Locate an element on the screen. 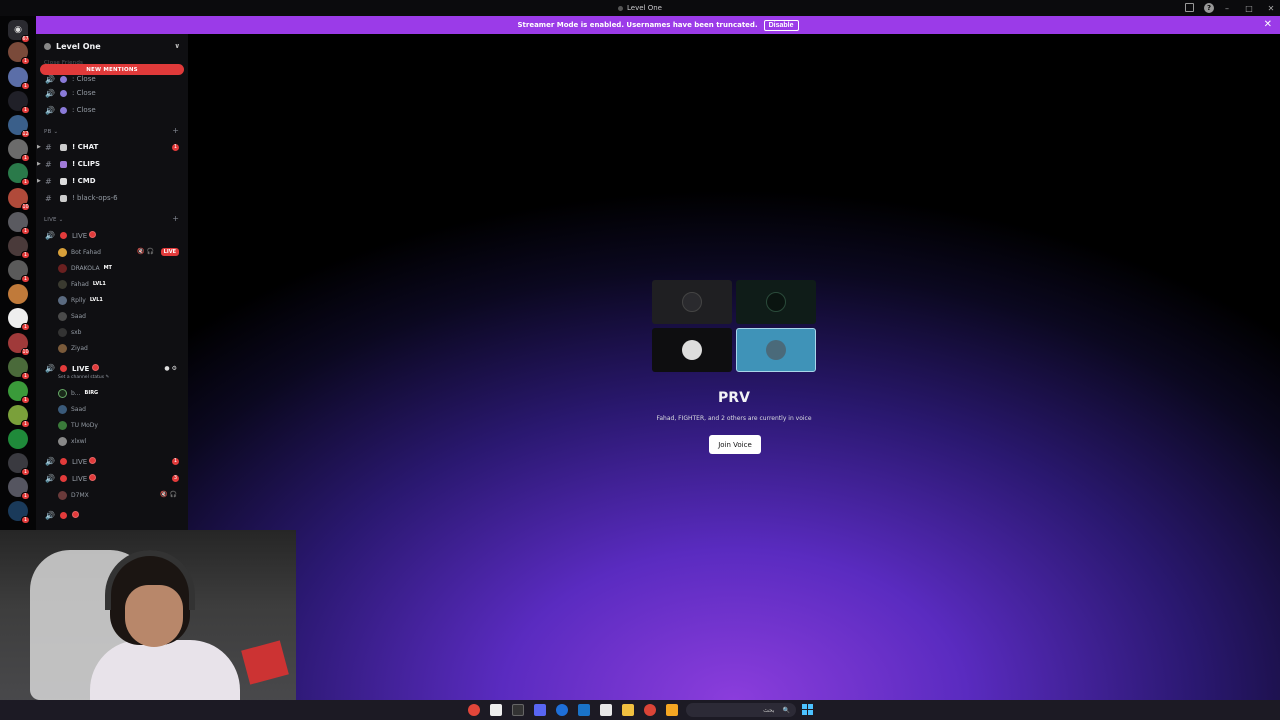  channel-close-1: 🔊 : Close is located at coordinates (112, 79).